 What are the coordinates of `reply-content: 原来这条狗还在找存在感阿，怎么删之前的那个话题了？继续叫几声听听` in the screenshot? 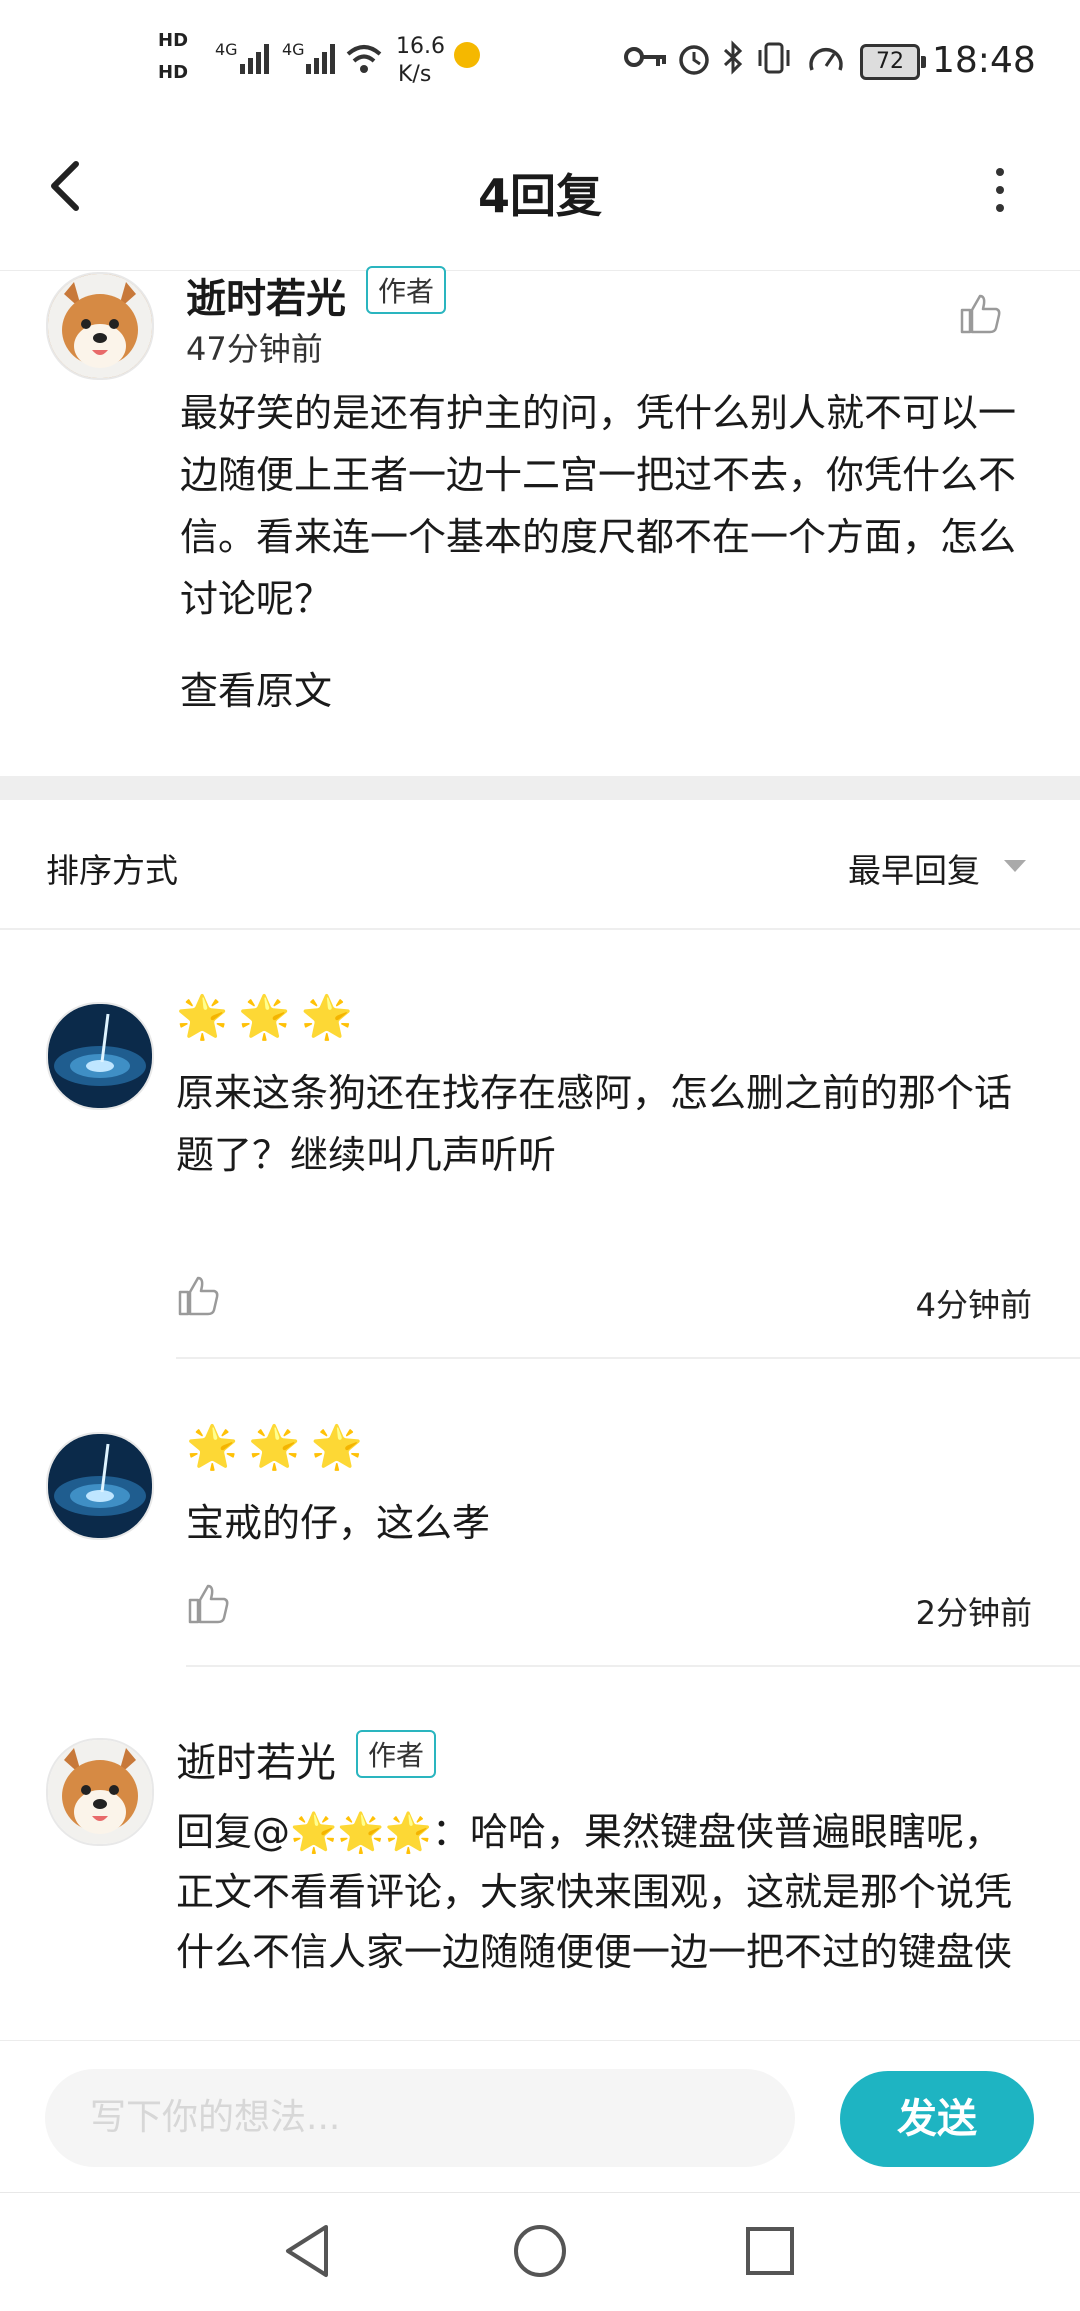 It's located at (594, 1124).